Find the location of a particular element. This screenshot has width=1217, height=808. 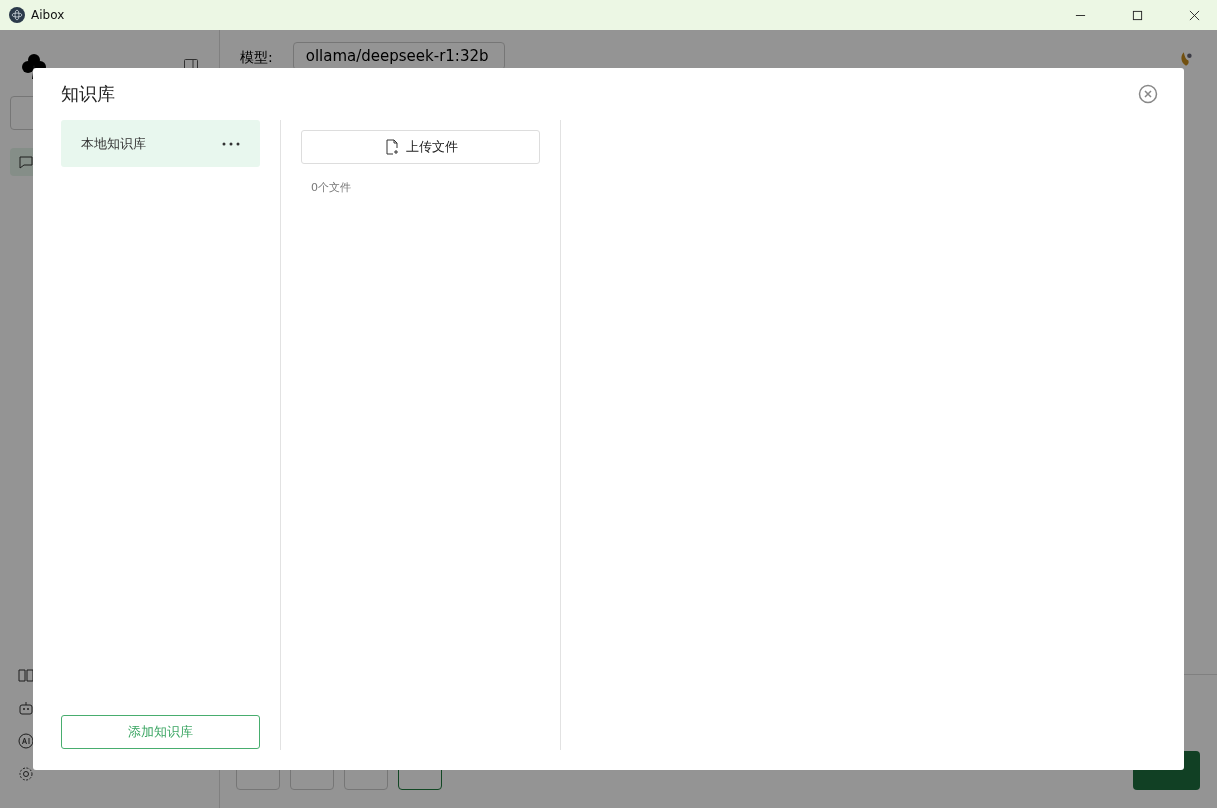

ai-circle-icon is located at coordinates (26, 741).